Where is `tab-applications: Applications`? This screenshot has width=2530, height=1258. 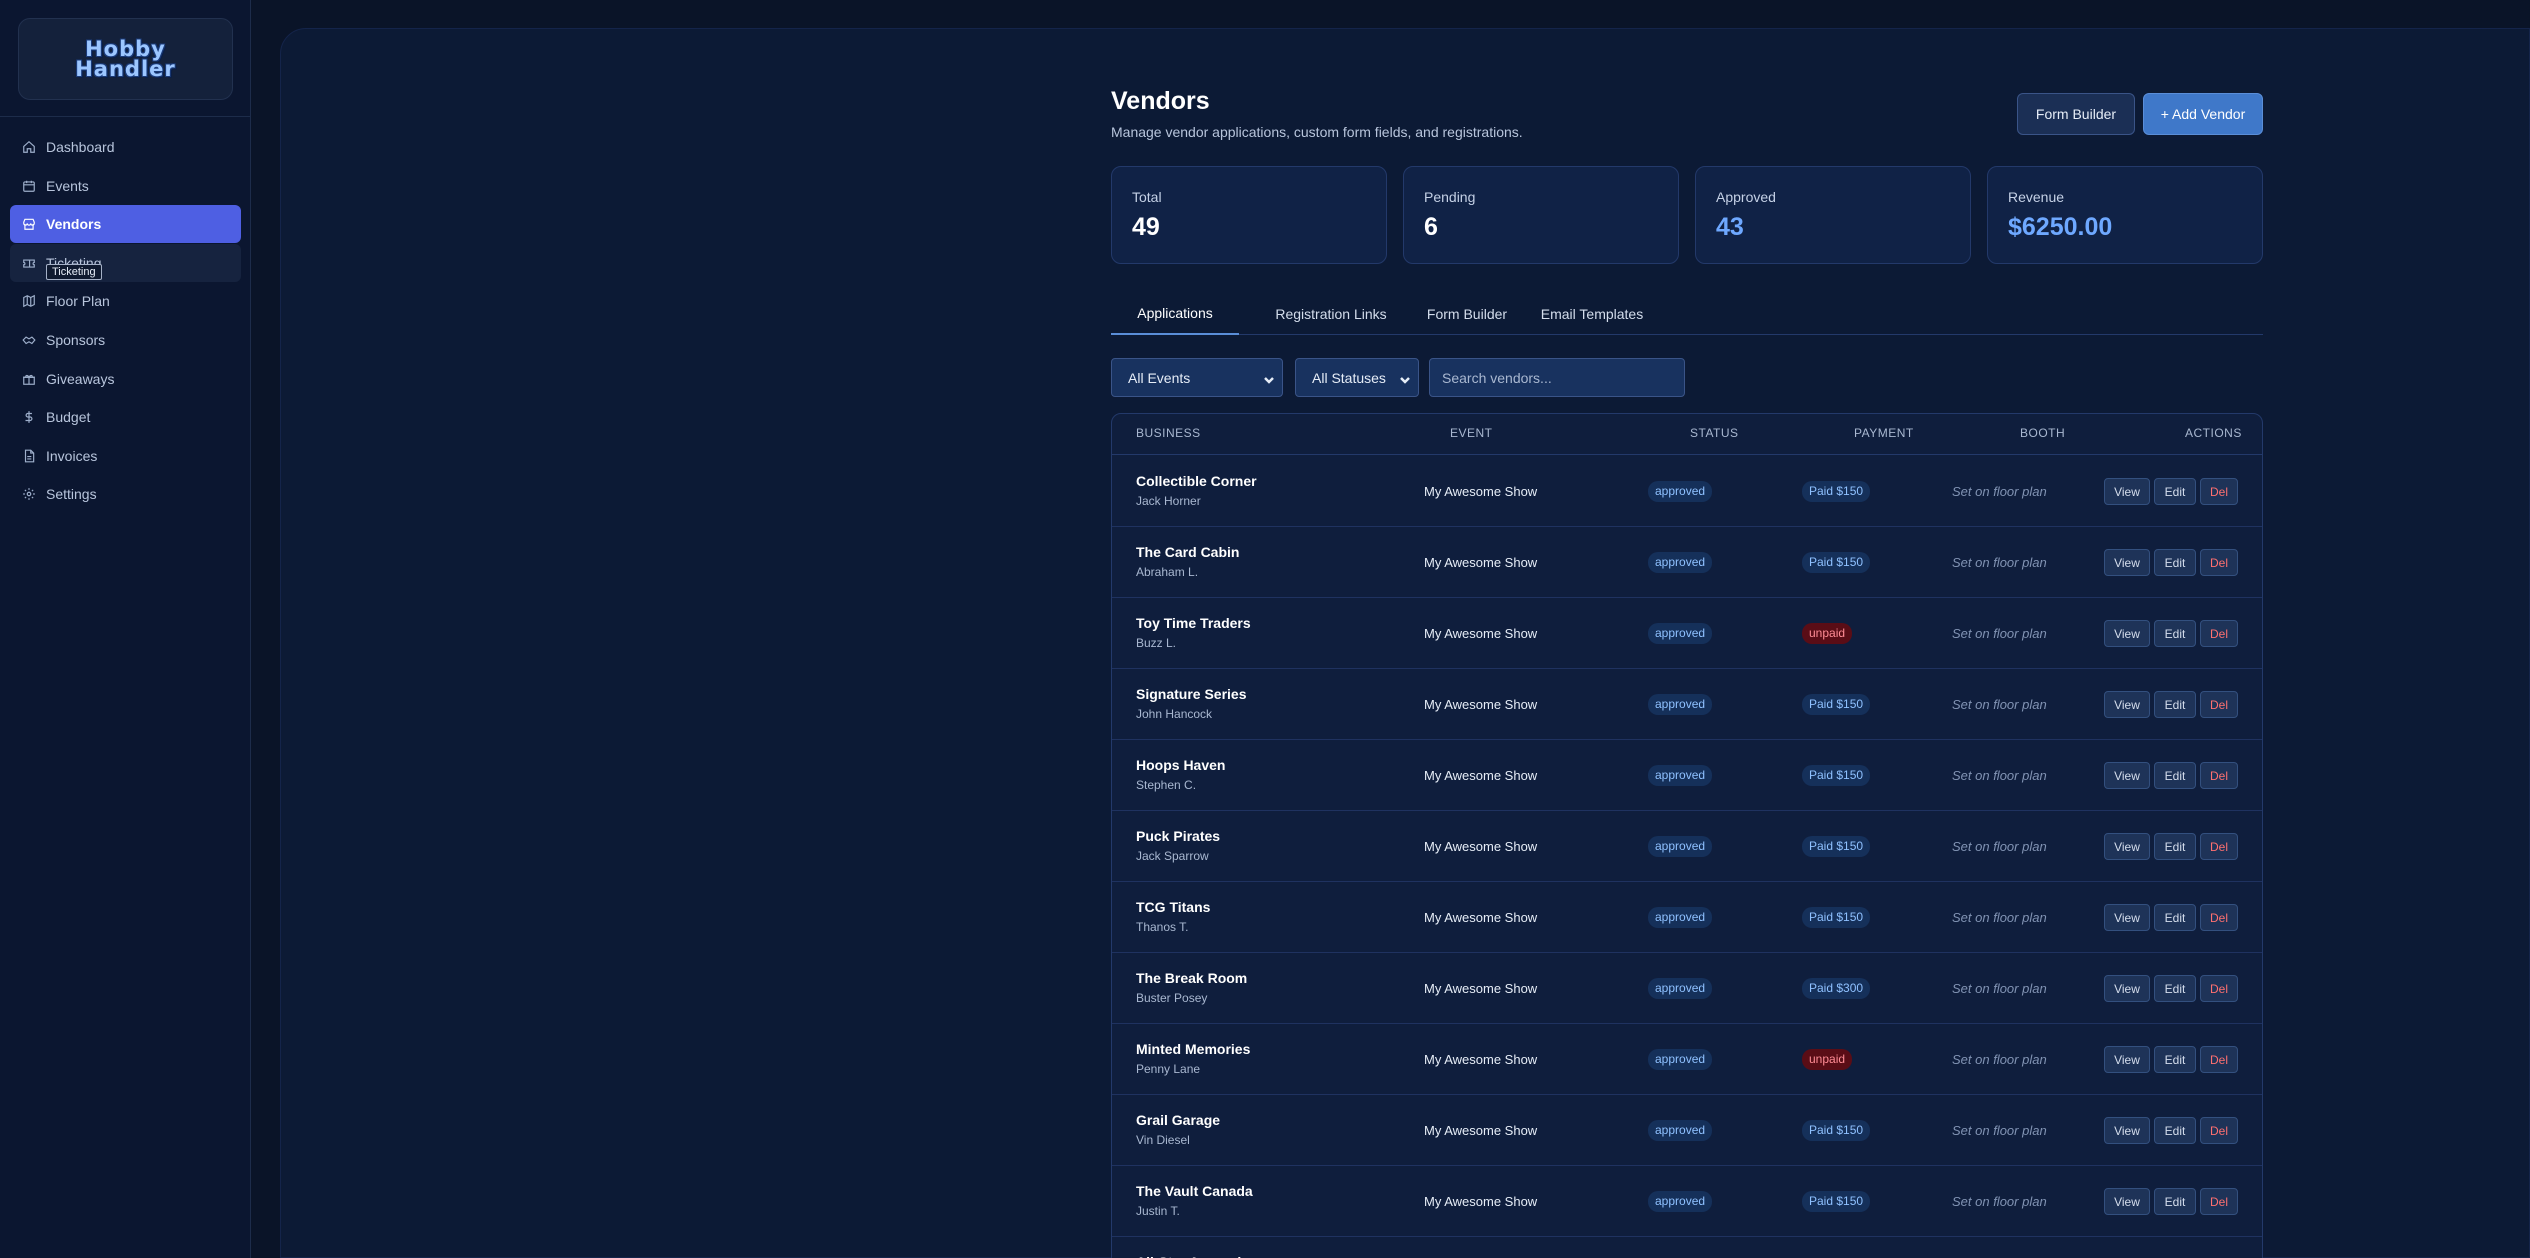
tab-applications: Applications is located at coordinates (1175, 314).